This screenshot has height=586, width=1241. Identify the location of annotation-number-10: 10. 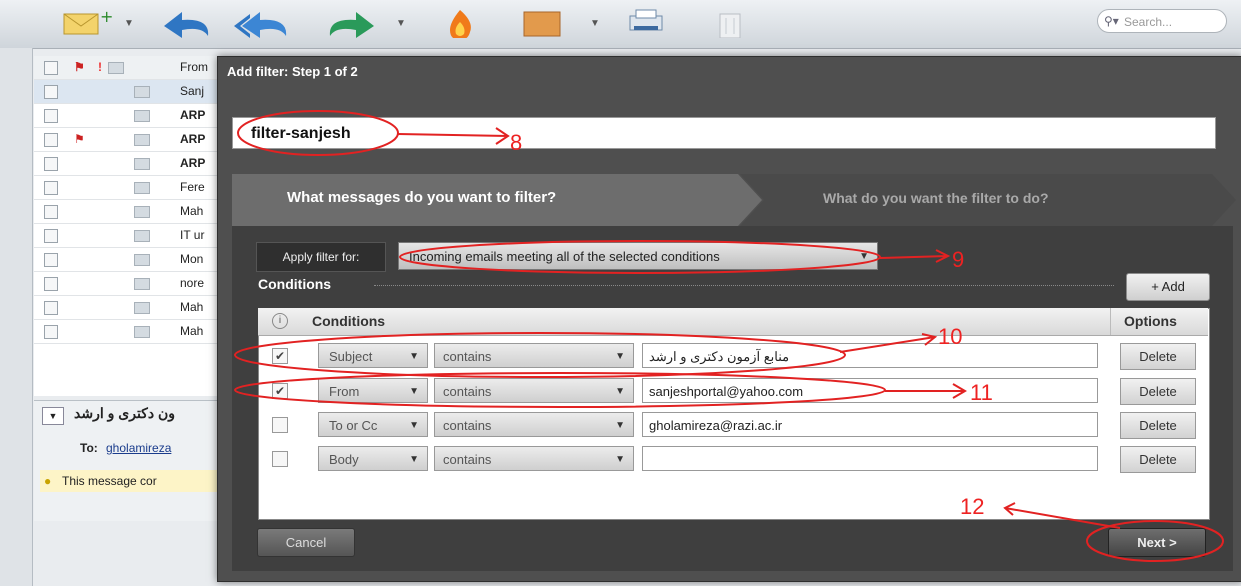
(950, 336).